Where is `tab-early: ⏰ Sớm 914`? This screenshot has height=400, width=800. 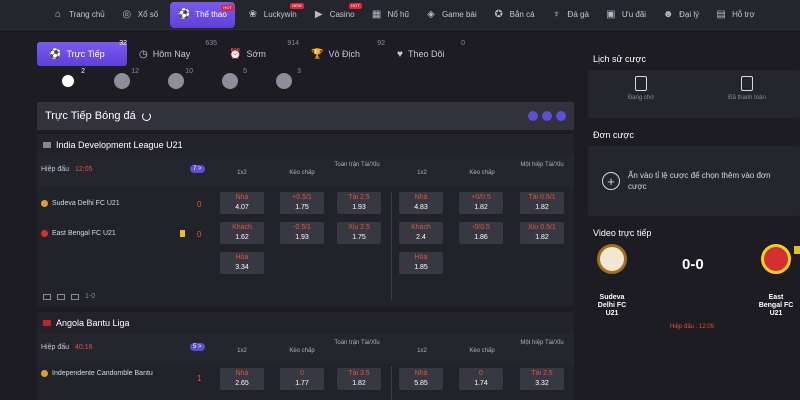
tab-early: ⏰ Sớm 914 is located at coordinates (258, 53).